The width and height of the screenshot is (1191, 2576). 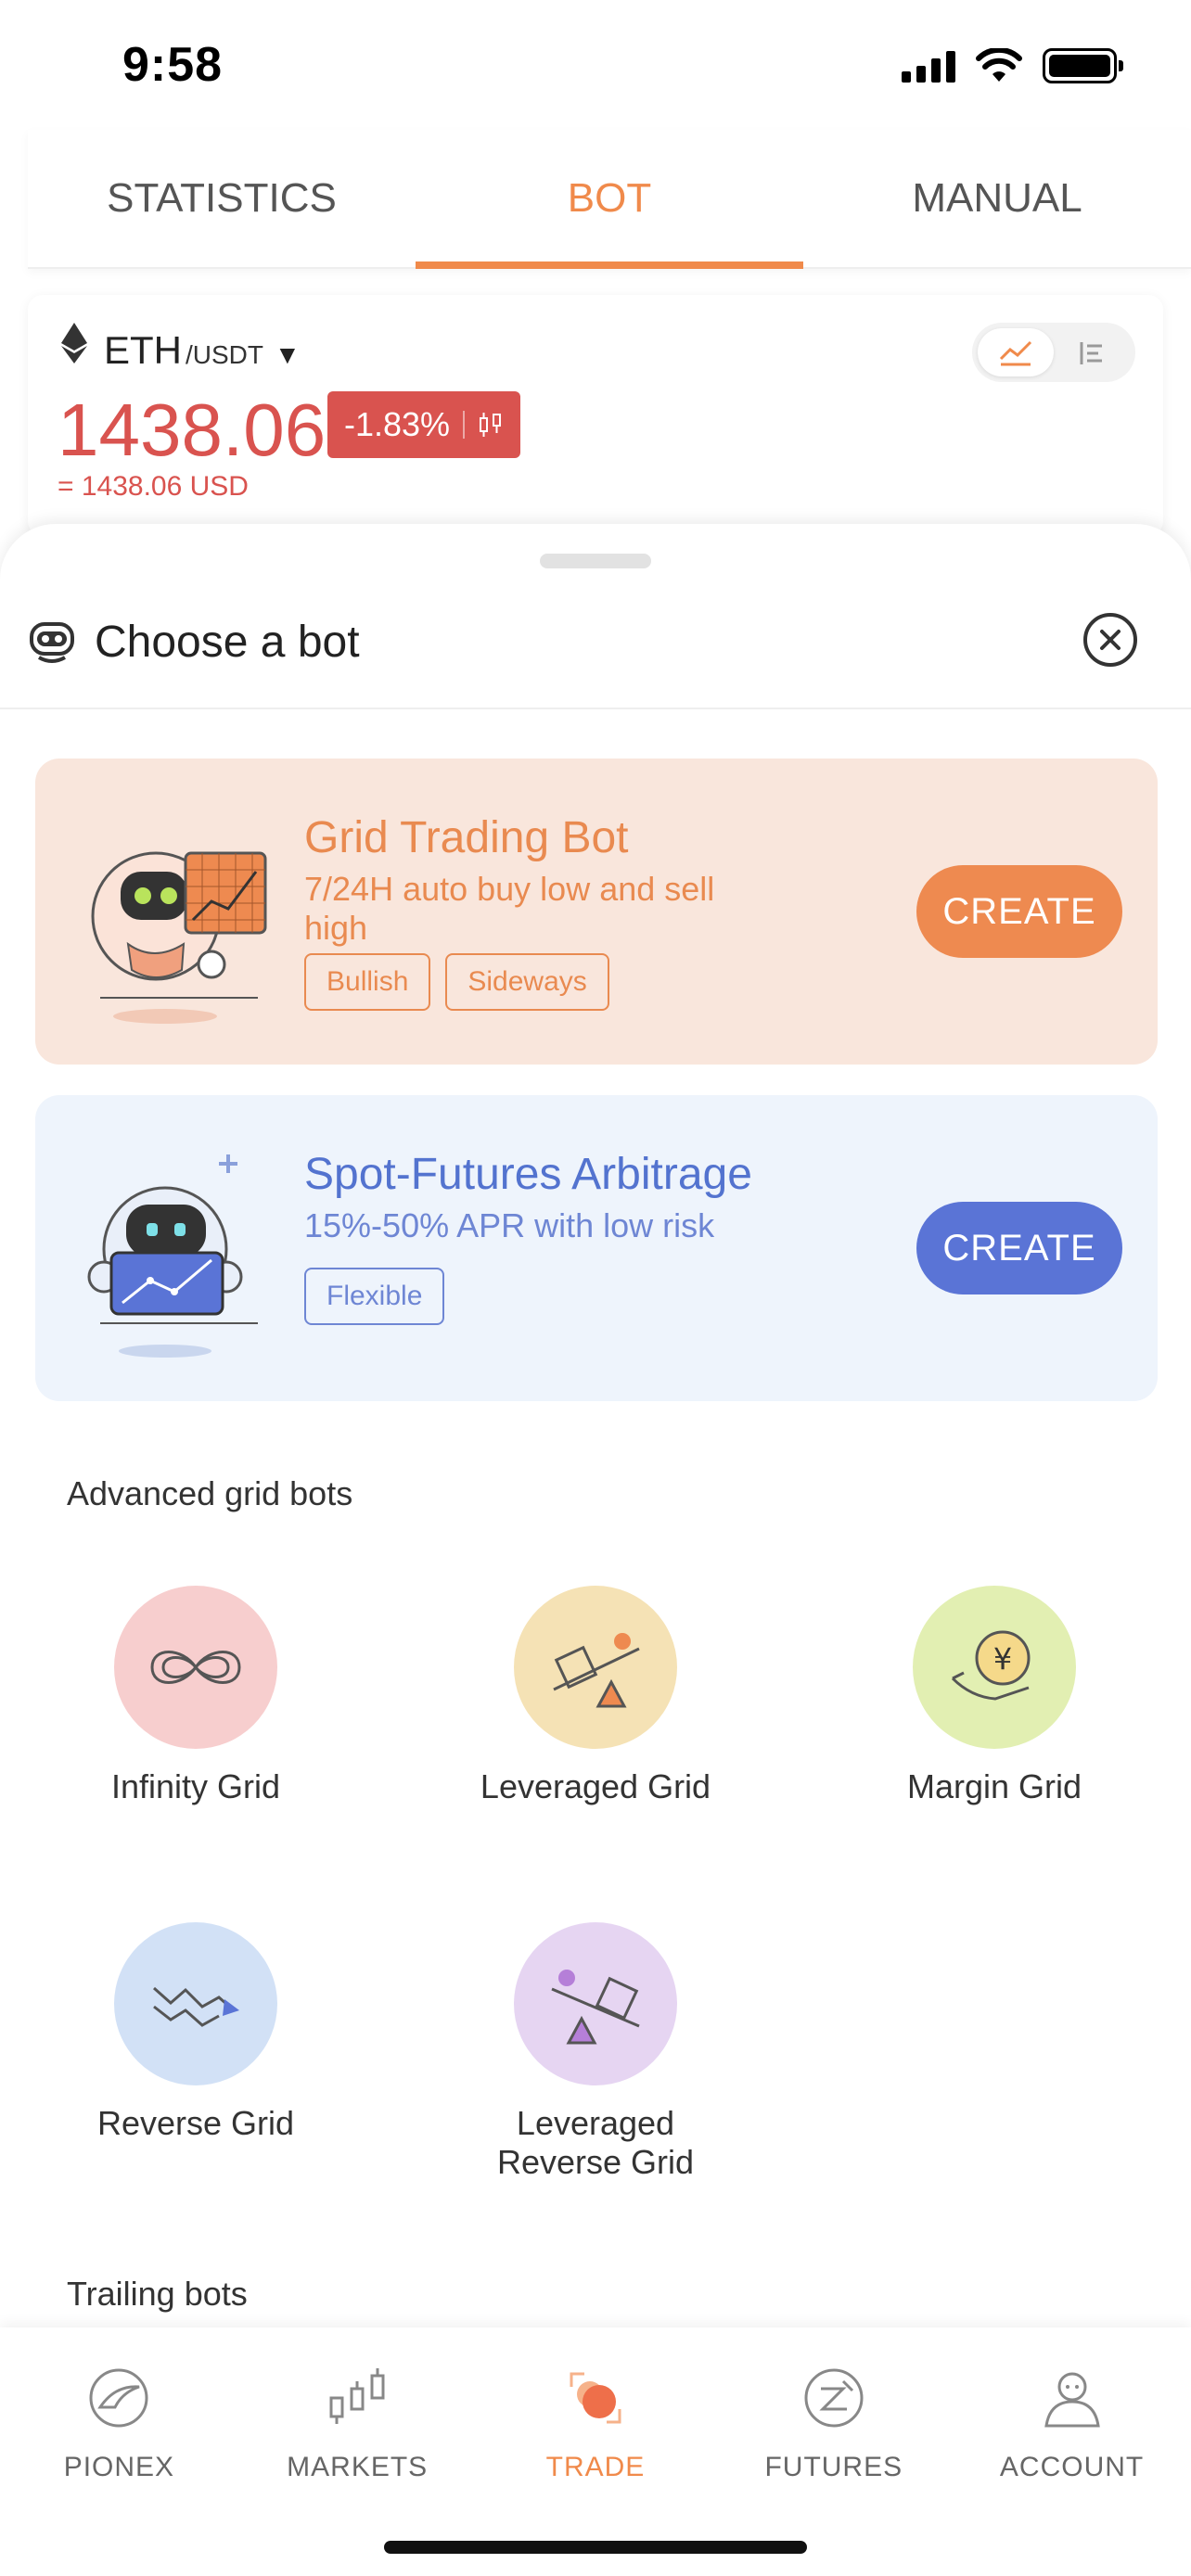 What do you see at coordinates (192, 430) in the screenshot?
I see `last-price: 1438.06` at bounding box center [192, 430].